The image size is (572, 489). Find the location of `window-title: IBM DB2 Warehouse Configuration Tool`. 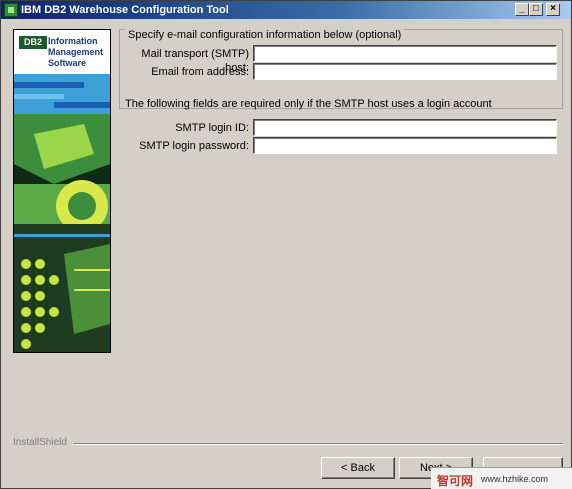

window-title: IBM DB2 Warehouse Configuration Tool is located at coordinates (125, 10).